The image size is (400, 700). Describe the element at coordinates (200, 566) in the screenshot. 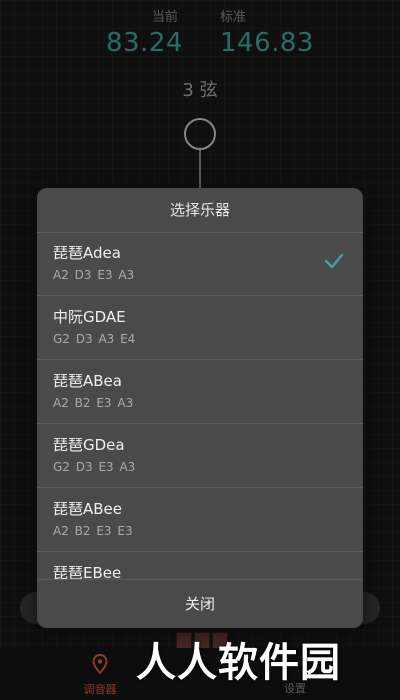

I see `instrument-option: 琵琶EBee` at that location.